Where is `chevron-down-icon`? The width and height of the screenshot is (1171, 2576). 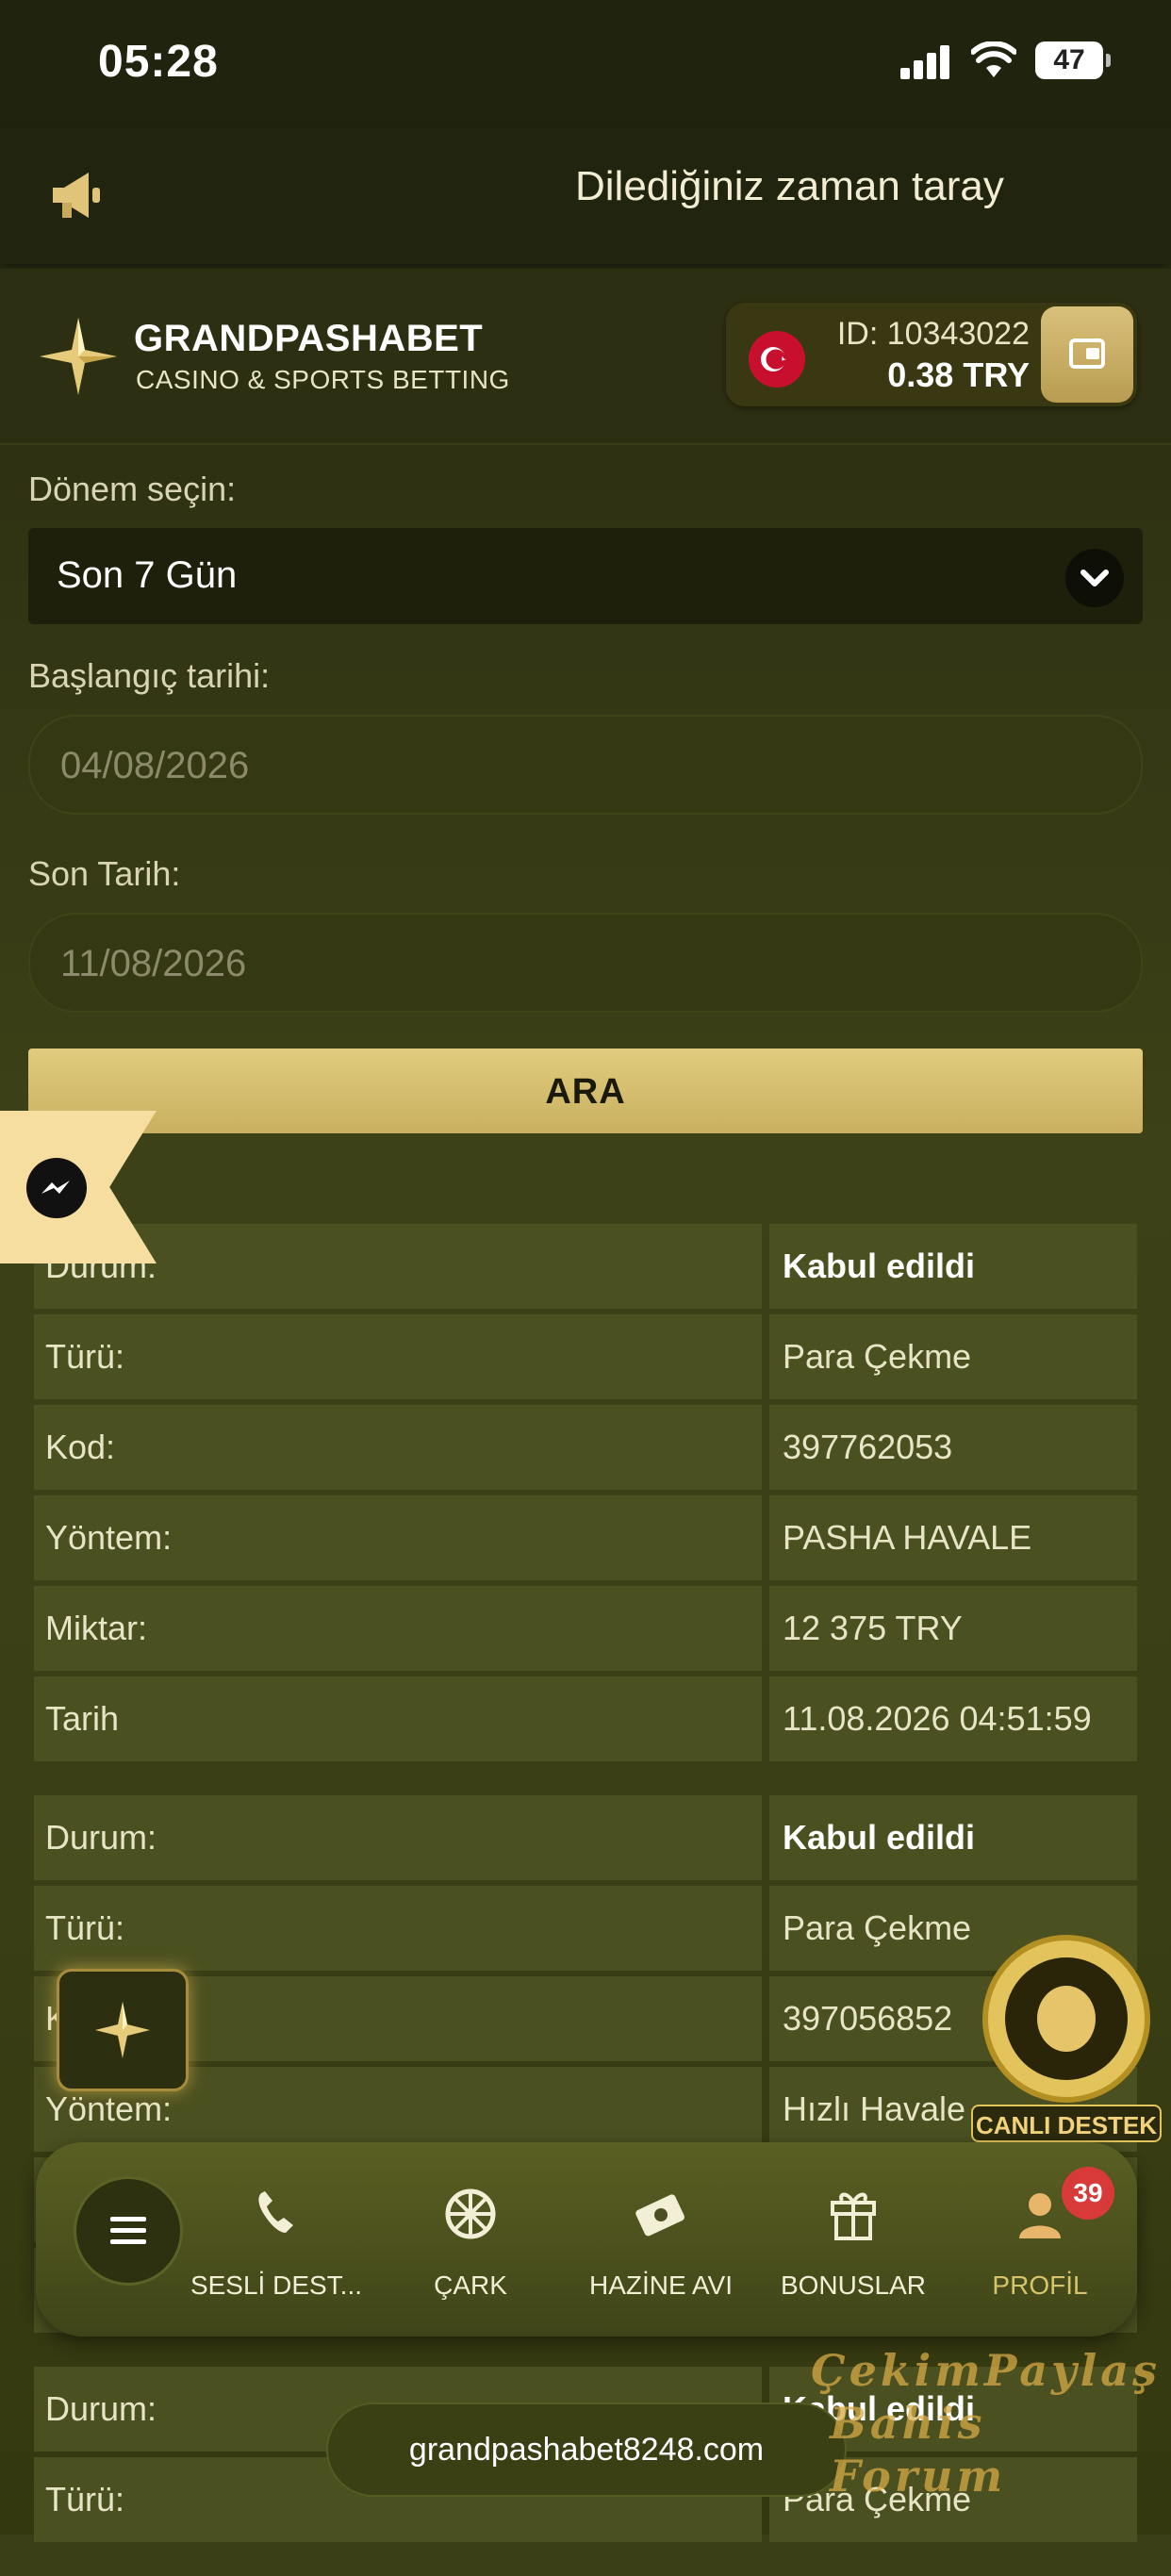 chevron-down-icon is located at coordinates (1094, 578).